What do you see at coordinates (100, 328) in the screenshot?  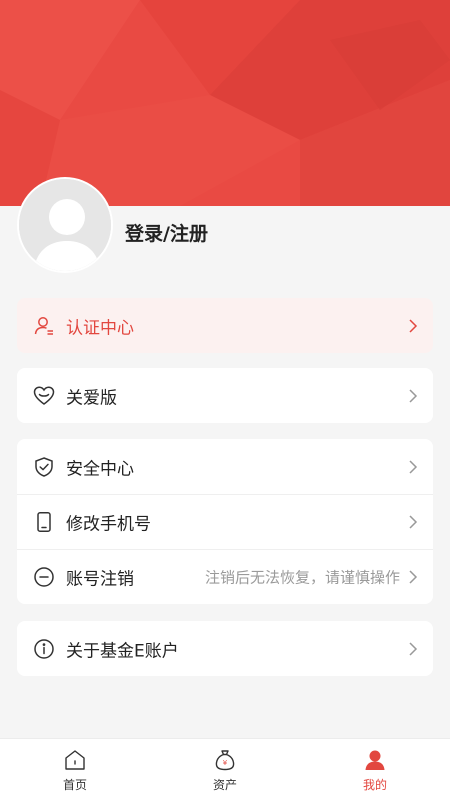 I see `menu-item-label: 认证中心` at bounding box center [100, 328].